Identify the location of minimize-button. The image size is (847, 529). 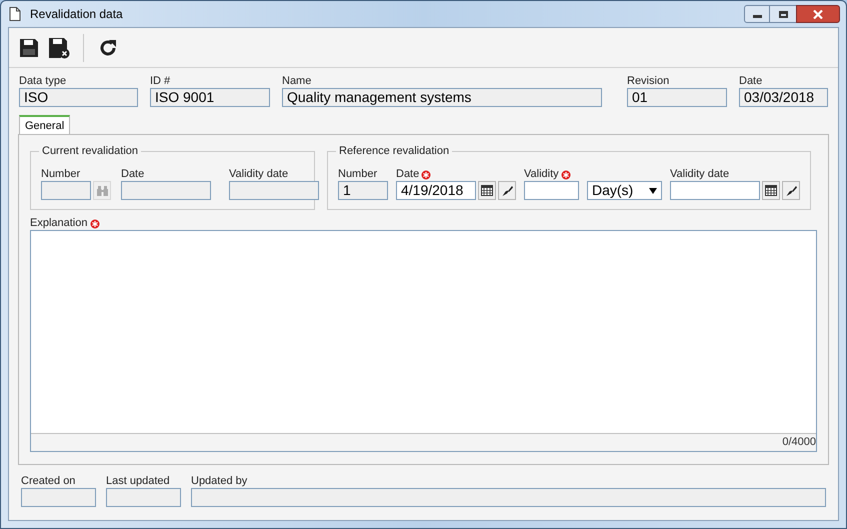
(757, 14).